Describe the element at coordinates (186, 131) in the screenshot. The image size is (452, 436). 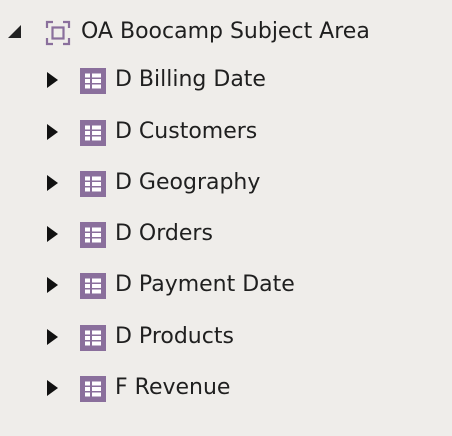
I see `tree-item-label: D Customers` at that location.